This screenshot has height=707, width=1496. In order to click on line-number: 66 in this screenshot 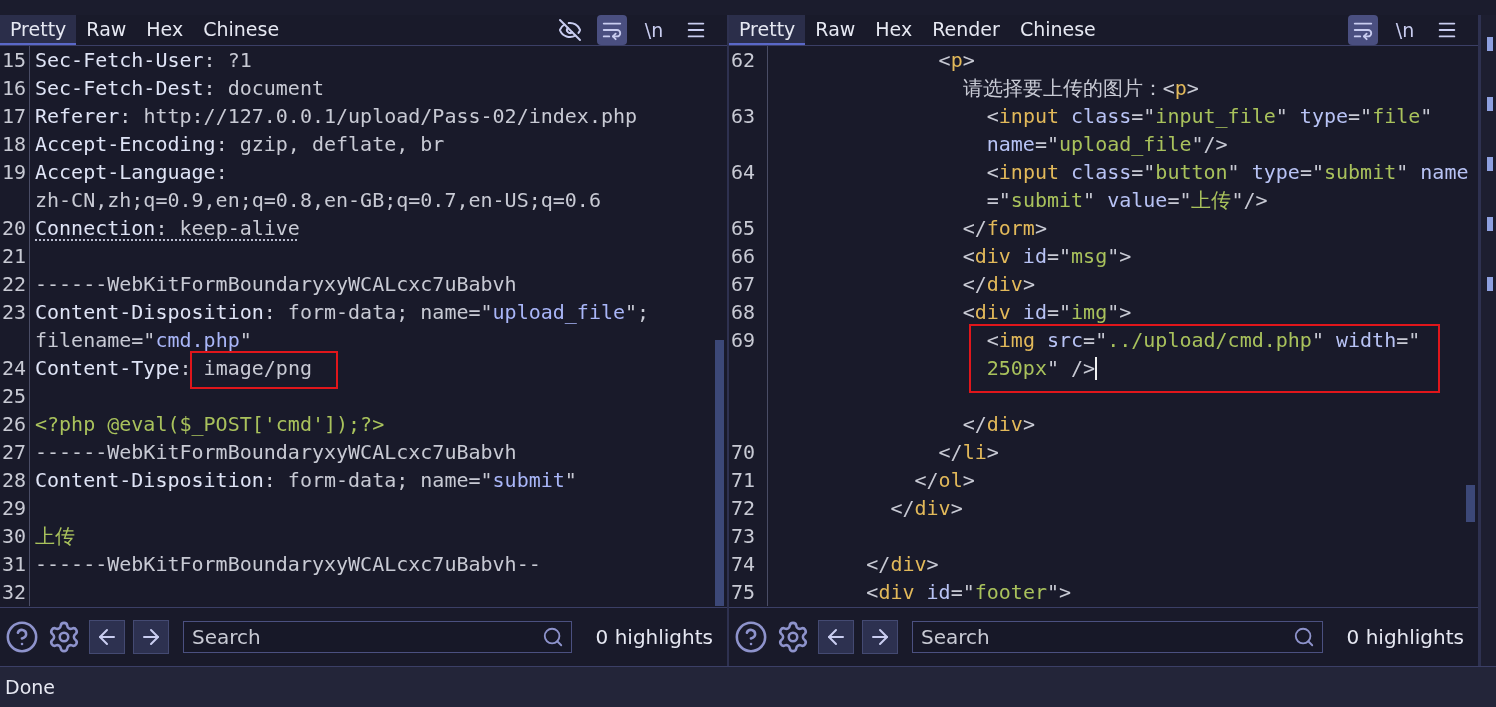, I will do `click(743, 256)`.